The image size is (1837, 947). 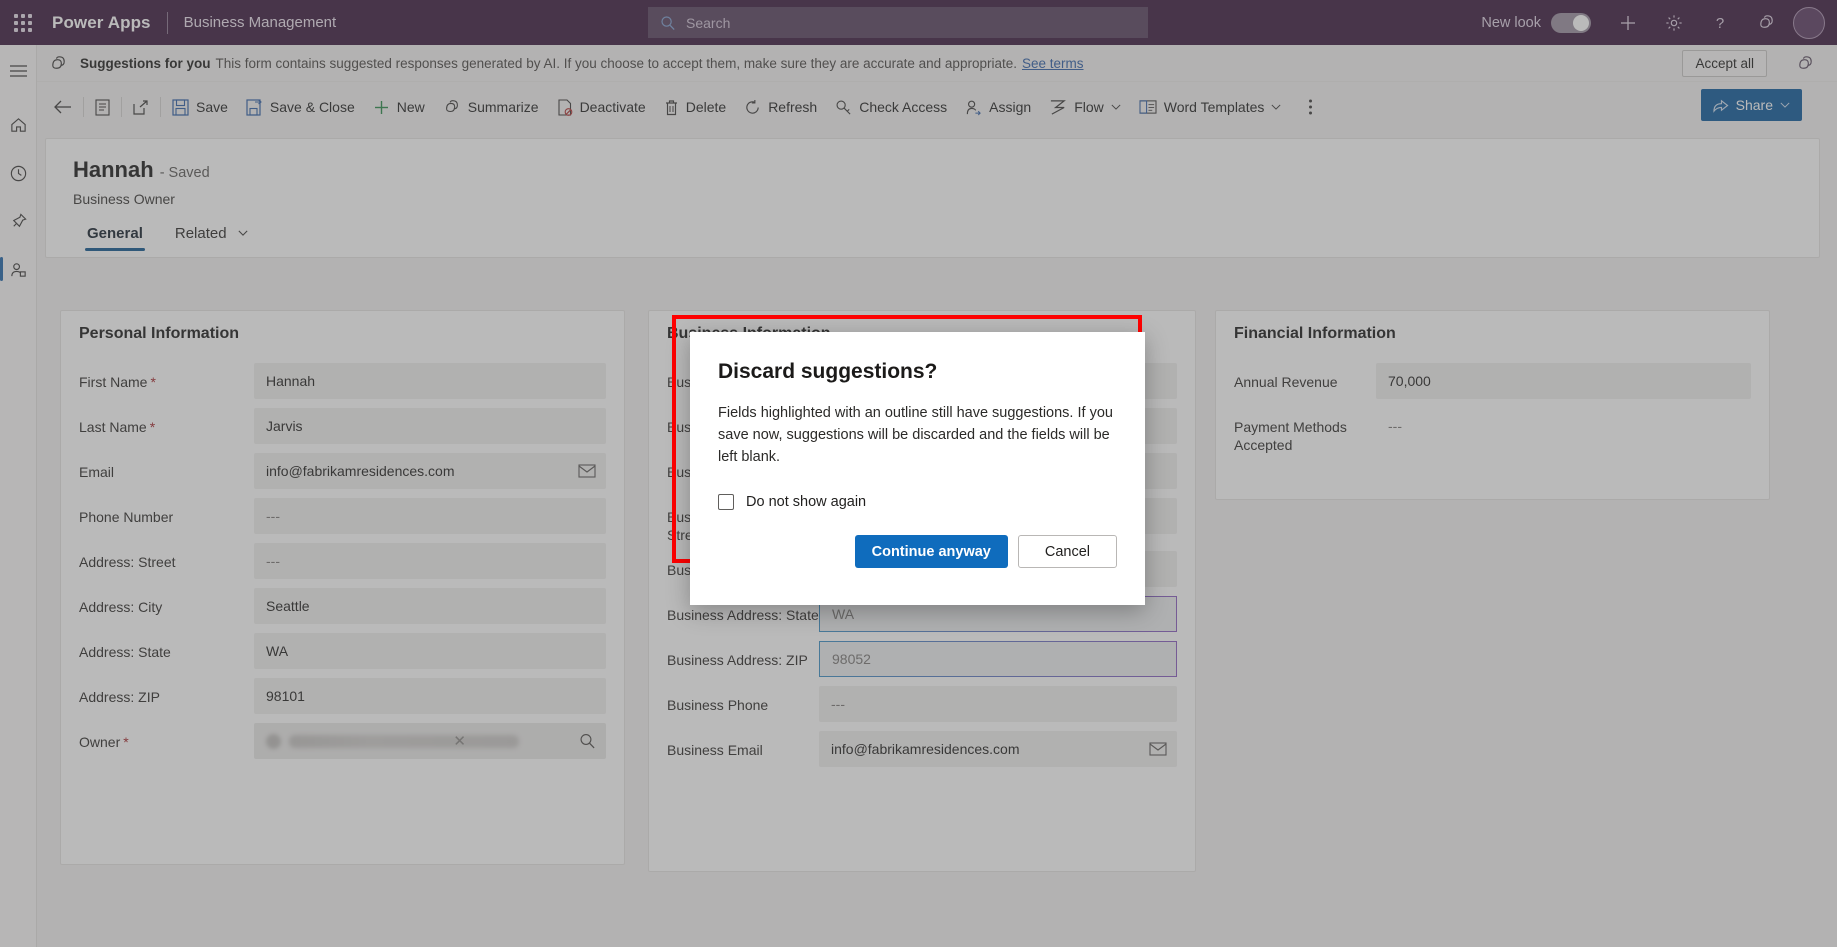 What do you see at coordinates (200, 233) in the screenshot?
I see `tab-related-label: Related` at bounding box center [200, 233].